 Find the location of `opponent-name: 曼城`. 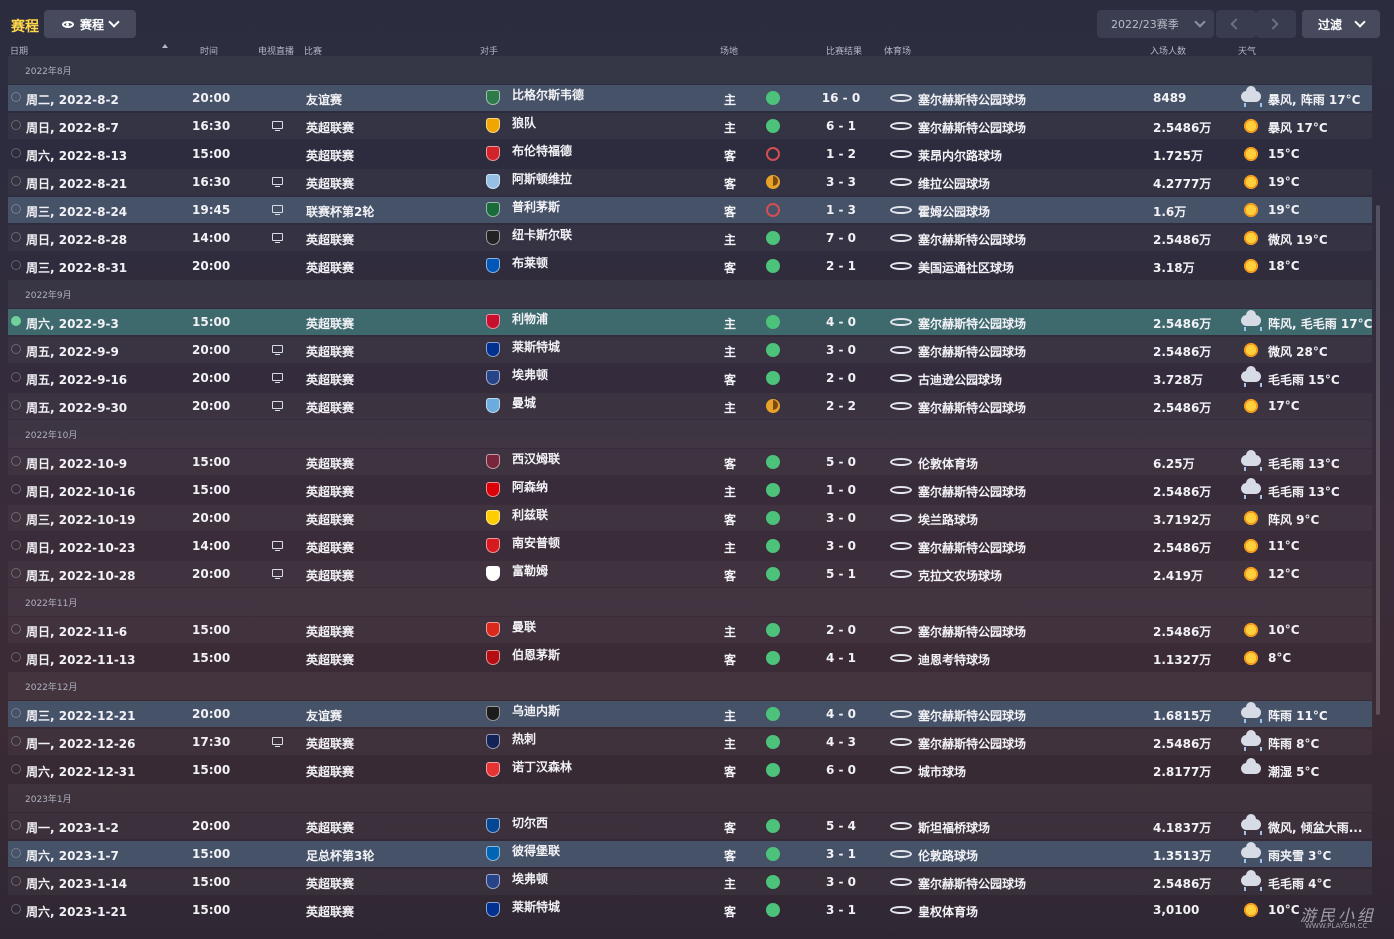

opponent-name: 曼城 is located at coordinates (524, 402).